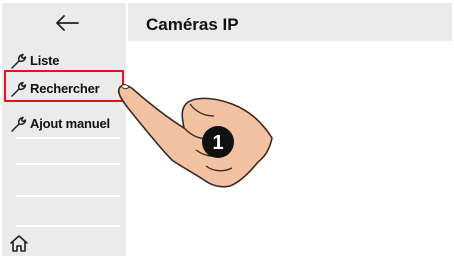 The width and height of the screenshot is (454, 258). What do you see at coordinates (195, 136) in the screenshot?
I see `pointing-hand-icon: 1` at bounding box center [195, 136].